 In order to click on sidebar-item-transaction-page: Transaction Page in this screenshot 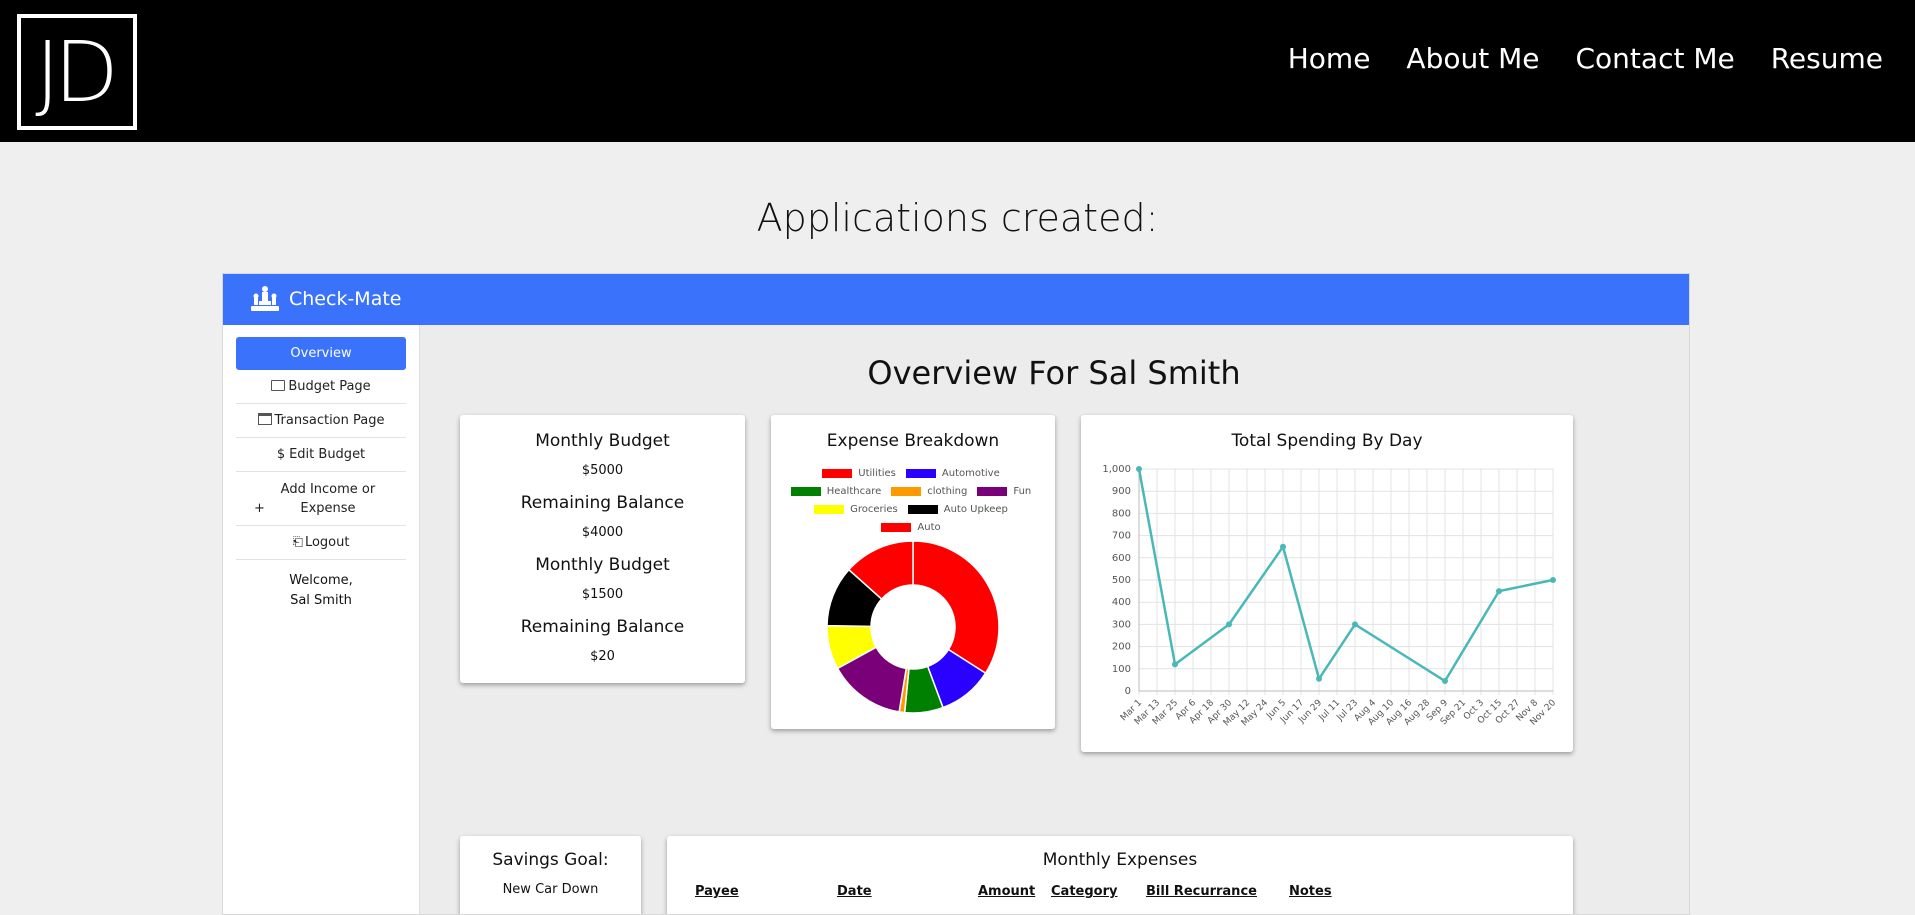, I will do `click(321, 421)`.